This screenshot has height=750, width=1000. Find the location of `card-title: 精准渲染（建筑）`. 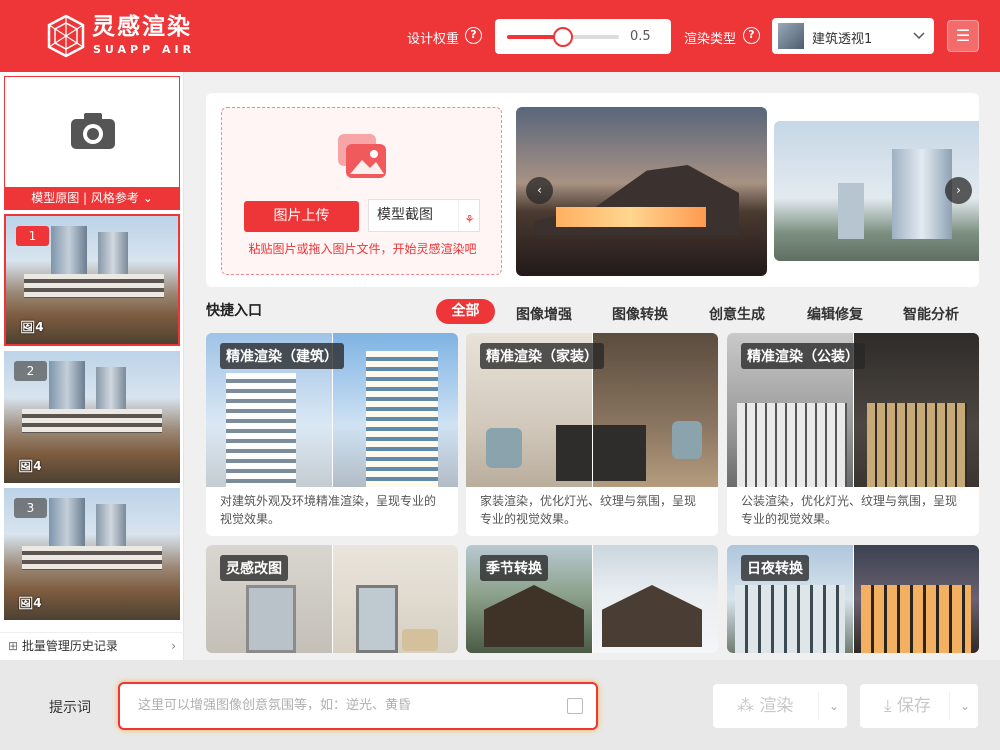

card-title: 精准渲染（建筑） is located at coordinates (282, 356).